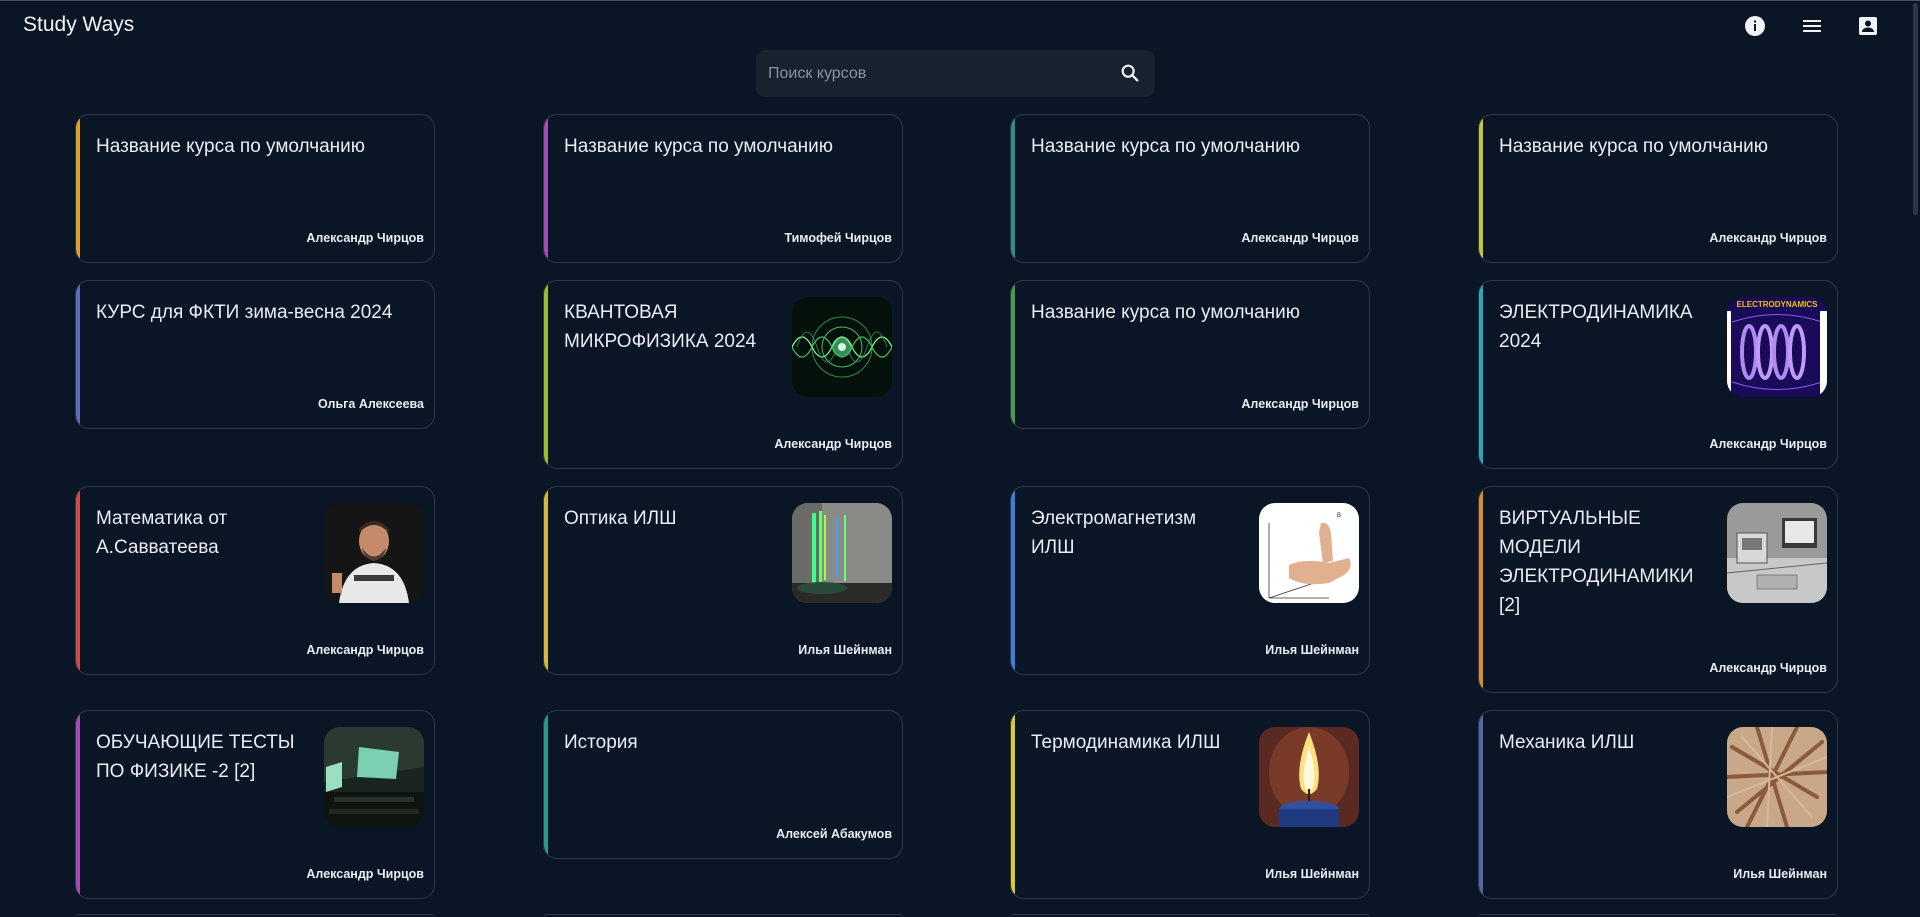 The width and height of the screenshot is (1920, 917). Describe the element at coordinates (1190, 580) in the screenshot. I see `course-card: Электромагнетизм ИЛШ B Илья Шейнман` at that location.